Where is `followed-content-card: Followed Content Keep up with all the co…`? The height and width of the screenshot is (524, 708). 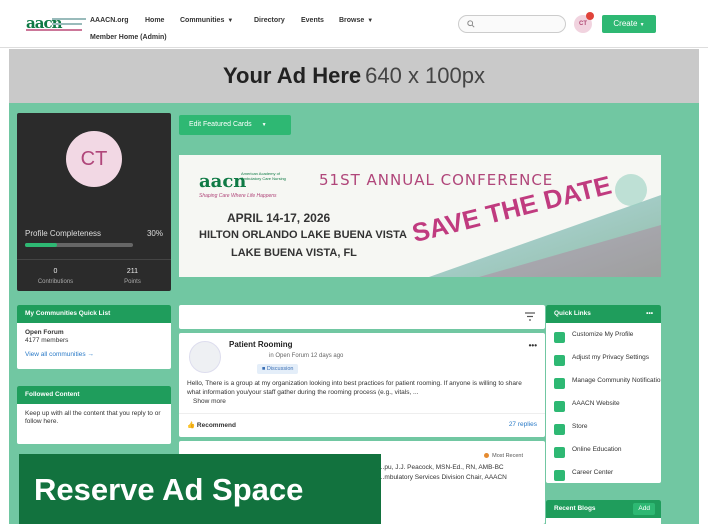
followed-content-card: Followed Content Keep up with all the co… is located at coordinates (94, 415).